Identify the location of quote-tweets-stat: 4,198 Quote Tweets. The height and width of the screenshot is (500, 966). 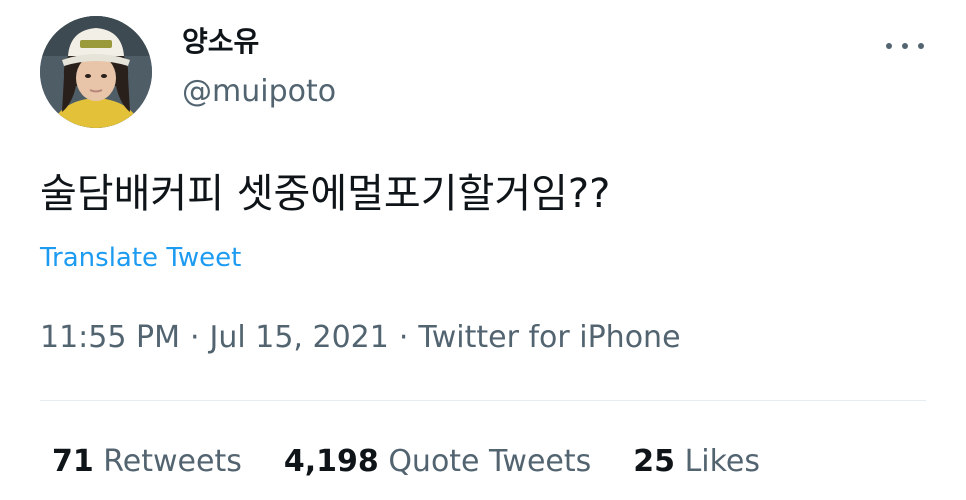
(437, 462).